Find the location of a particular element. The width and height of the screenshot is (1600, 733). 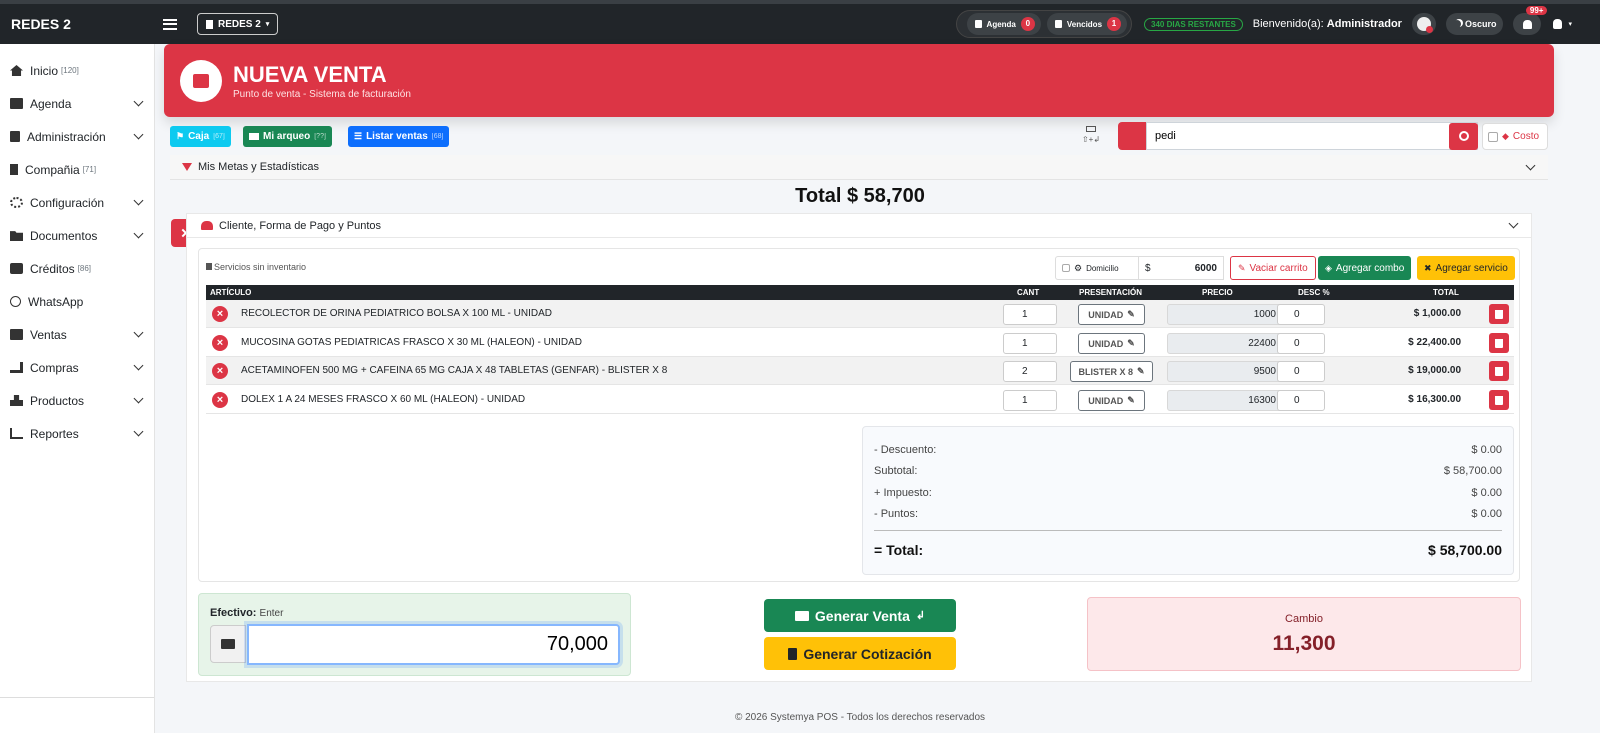

agregar-servicio-button: ✖ Agregar servicio is located at coordinates (1466, 268).